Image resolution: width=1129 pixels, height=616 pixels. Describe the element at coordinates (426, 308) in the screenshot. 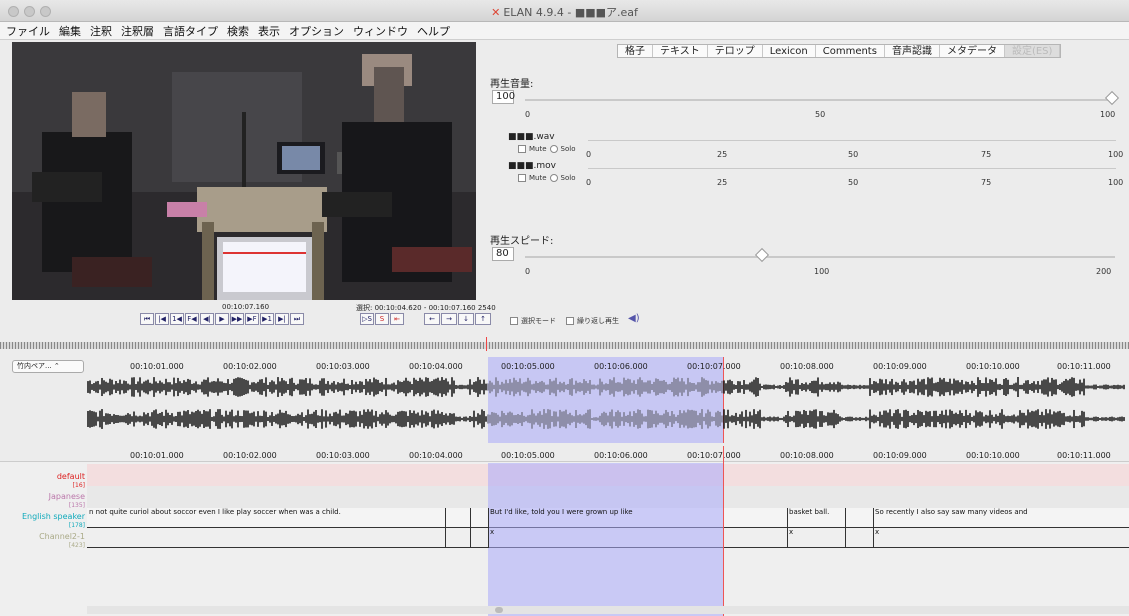

I see `selection-readout: 選択: 00:10:04.620 - 00:10:07.160 2540` at that location.